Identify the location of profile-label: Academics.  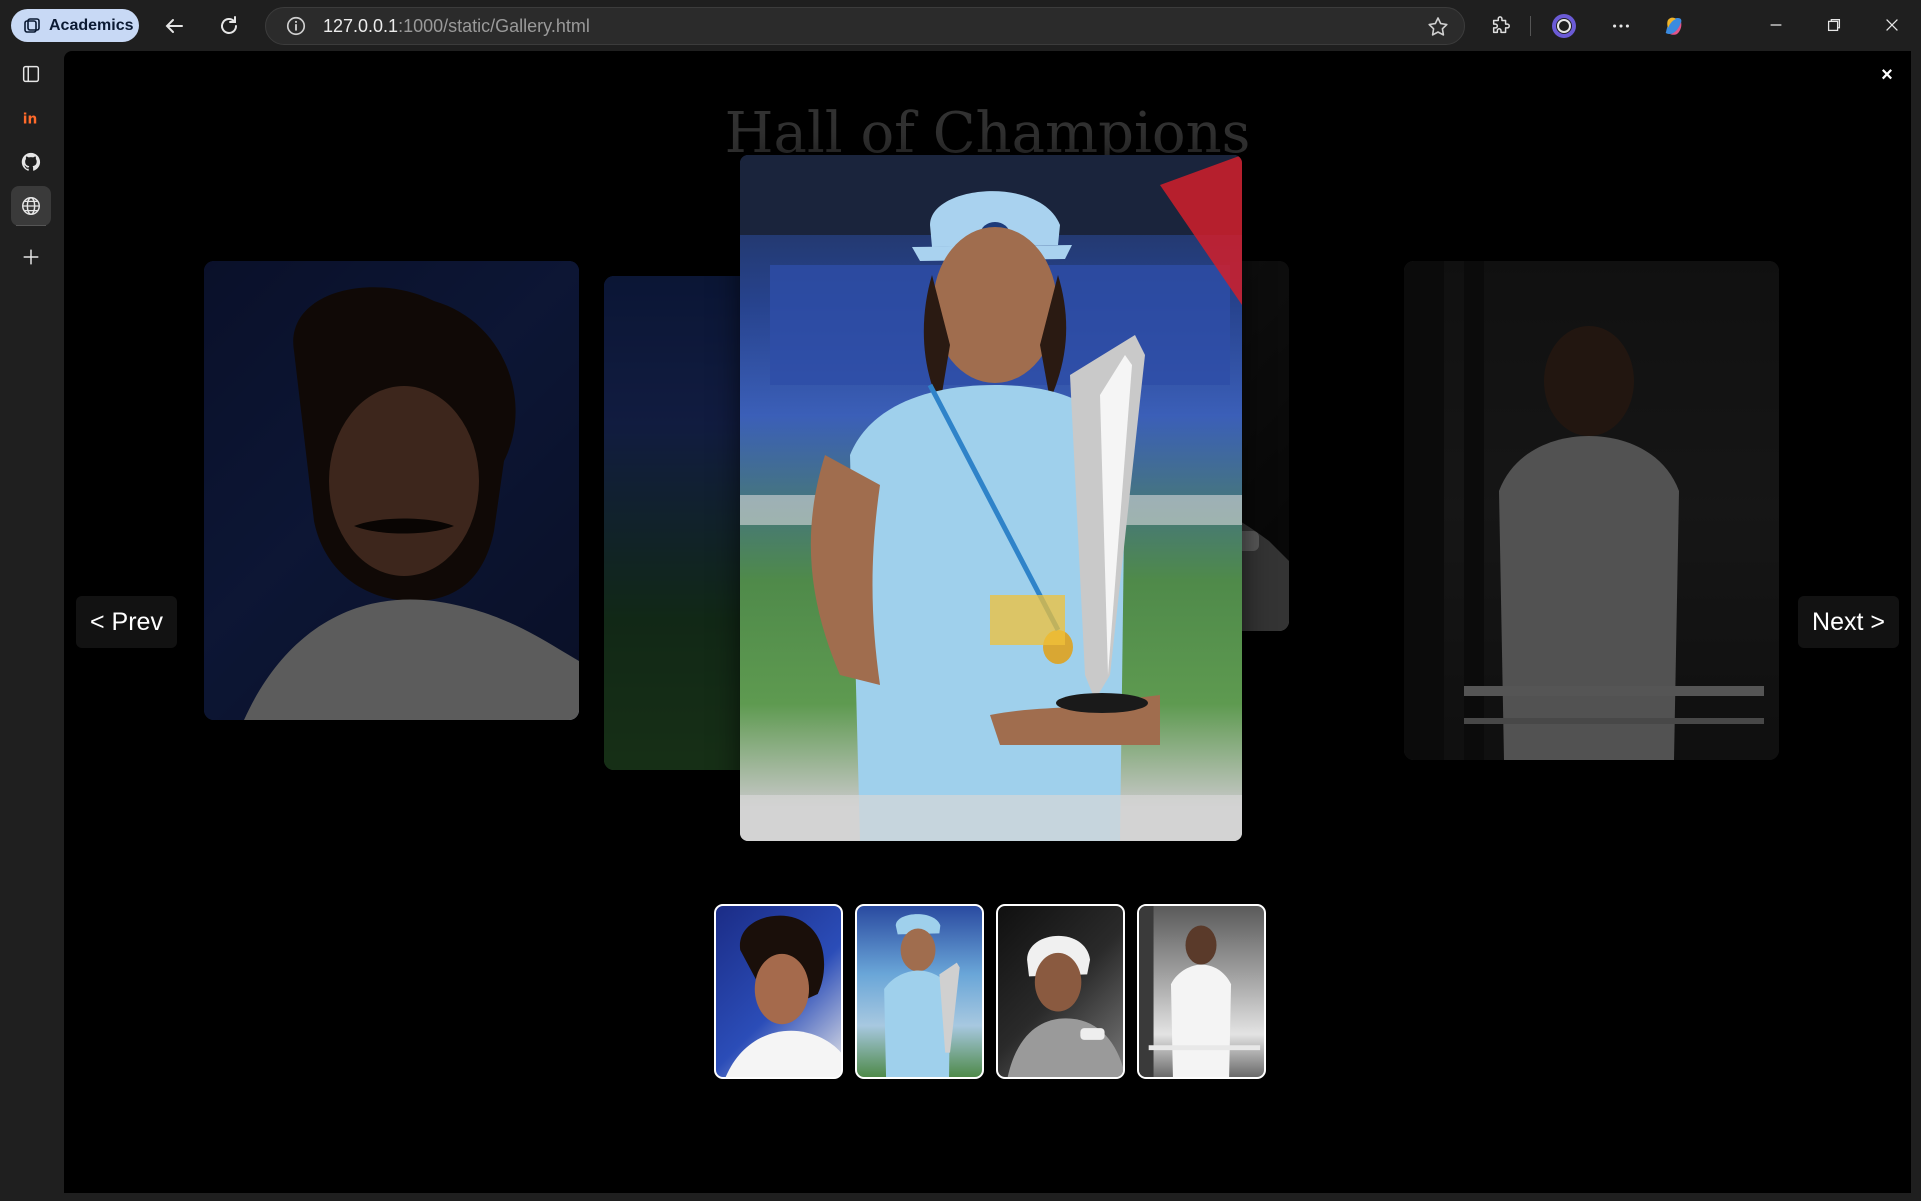
(91, 25).